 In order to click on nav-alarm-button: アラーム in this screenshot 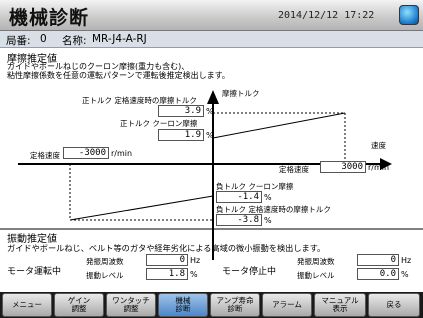, I will do `click(287, 305)`.